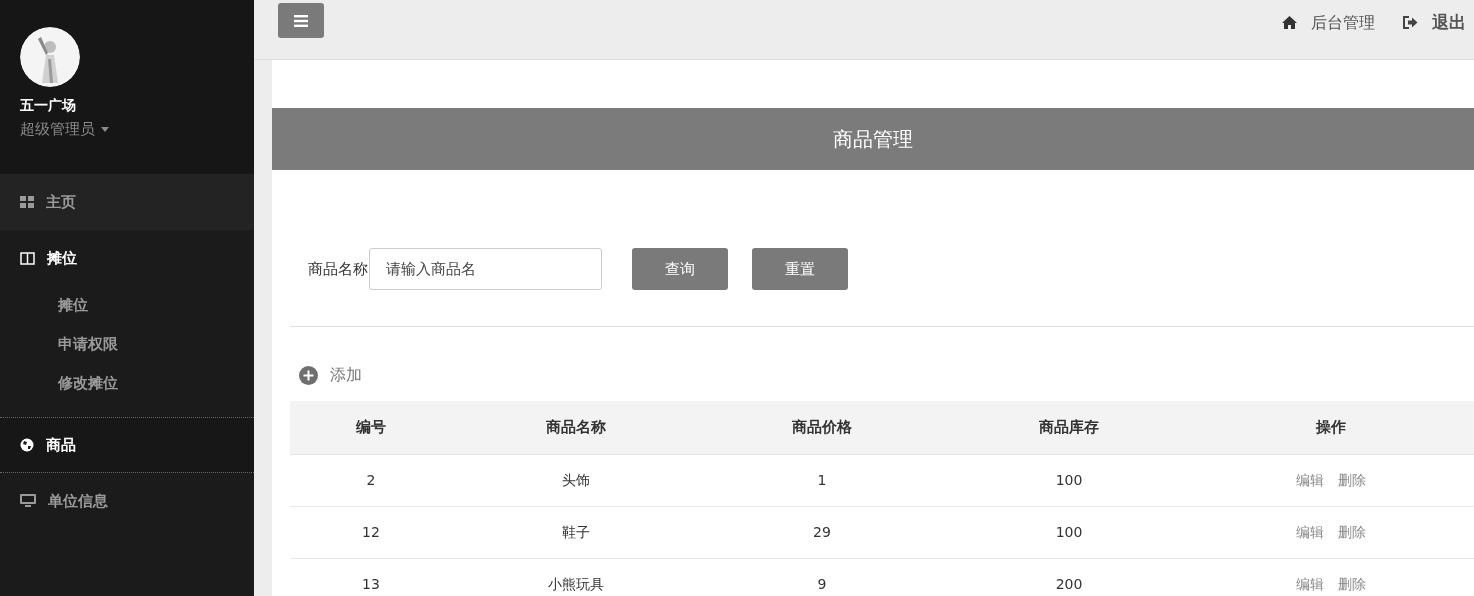  I want to click on grid-icon, so click(27, 202).